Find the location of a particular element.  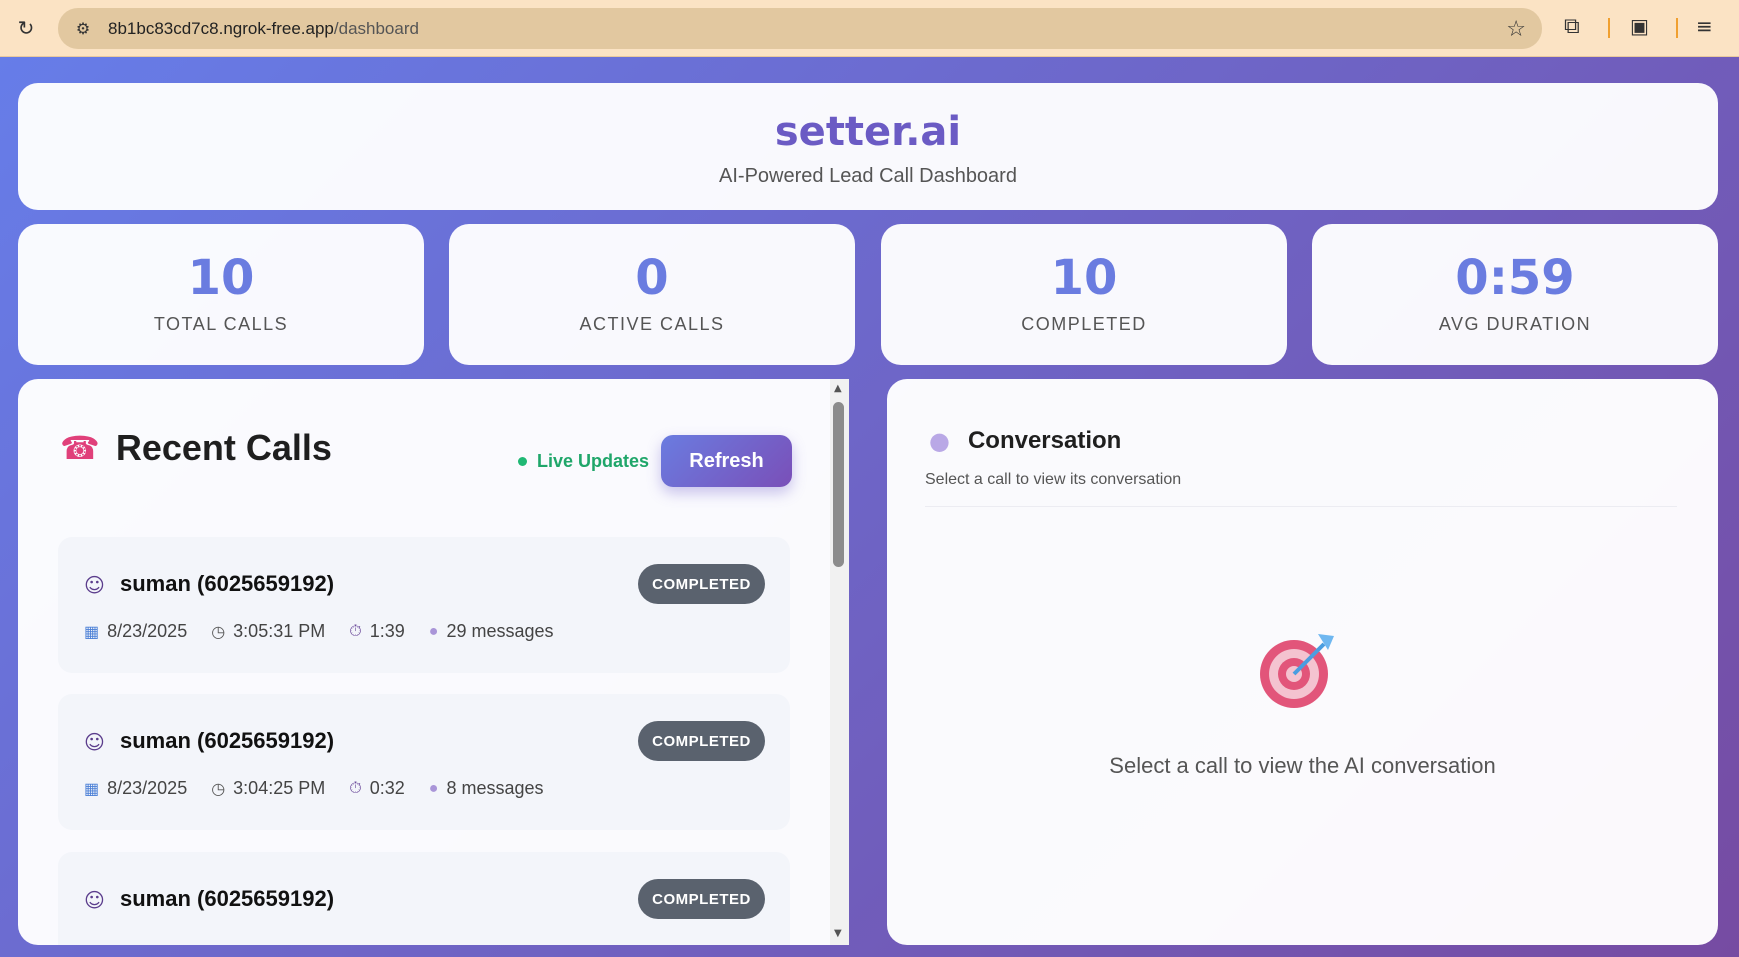

call-messages: 29 messages is located at coordinates (500, 631).